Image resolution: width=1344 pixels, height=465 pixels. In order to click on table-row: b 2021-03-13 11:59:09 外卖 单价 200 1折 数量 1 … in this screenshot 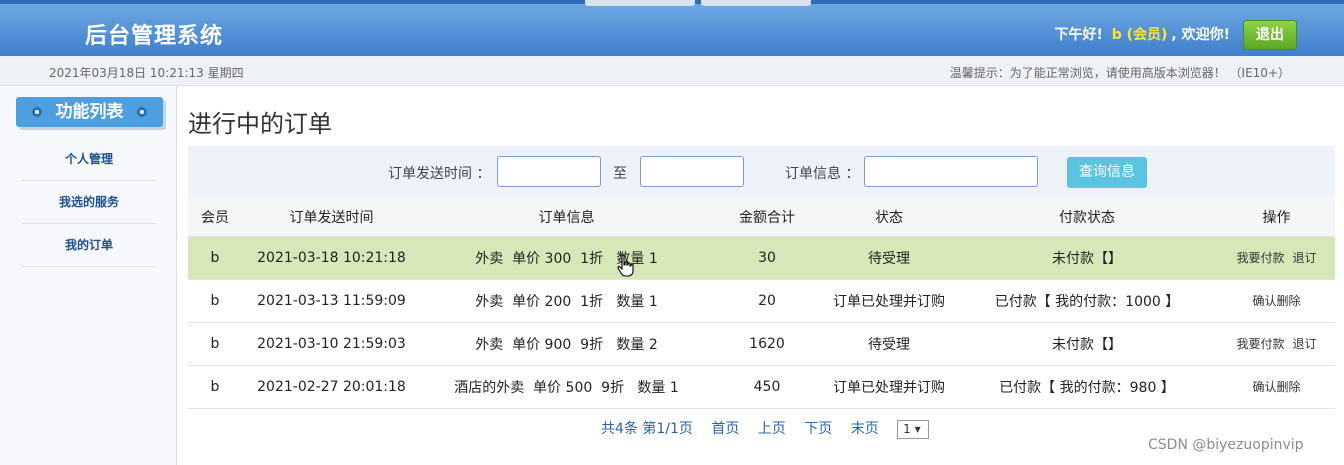, I will do `click(761, 301)`.